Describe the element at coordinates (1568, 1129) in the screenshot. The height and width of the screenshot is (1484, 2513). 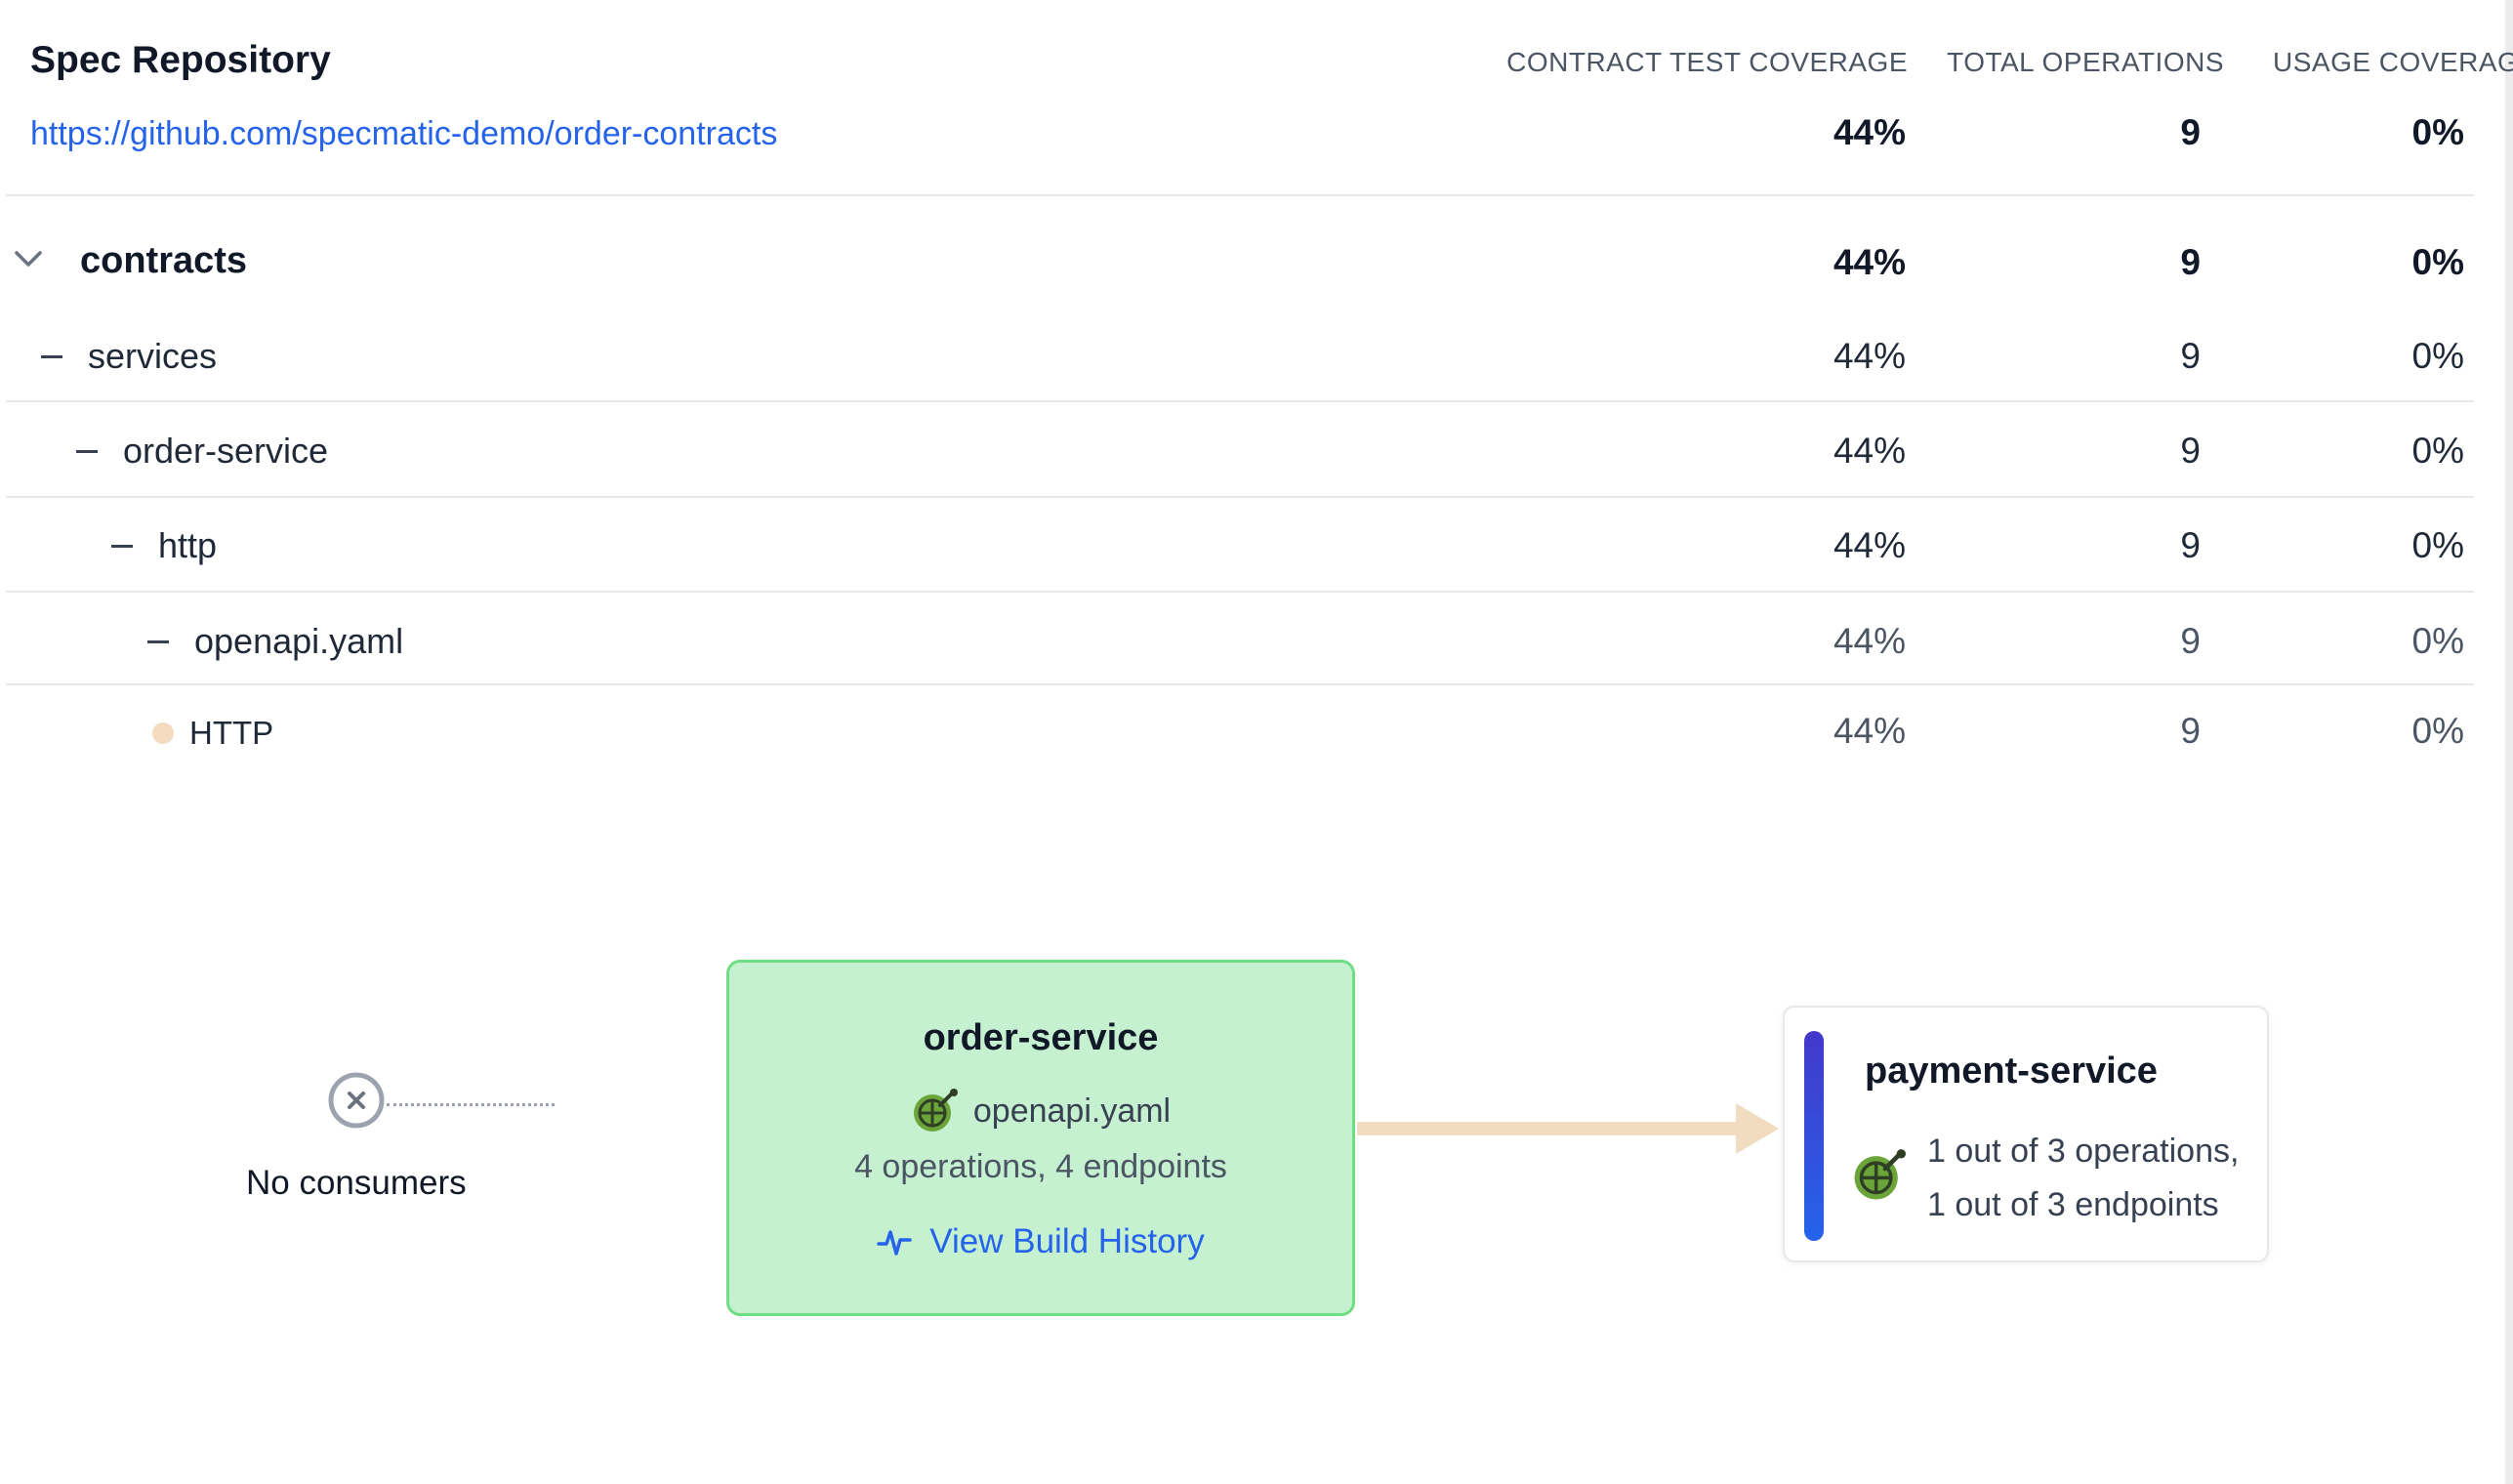
I see `dependency-arrow` at that location.